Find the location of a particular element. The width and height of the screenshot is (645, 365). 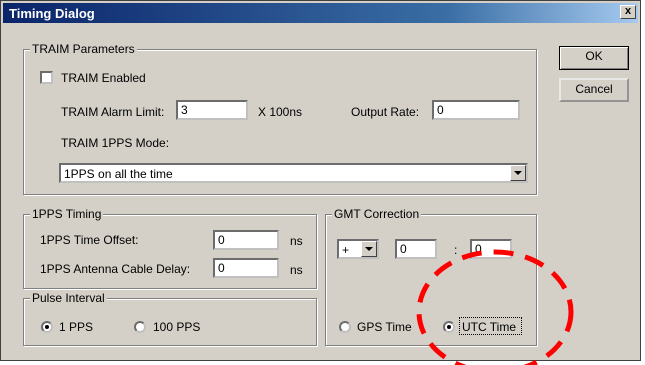

traim-enabled-checkbox is located at coordinates (46, 77).